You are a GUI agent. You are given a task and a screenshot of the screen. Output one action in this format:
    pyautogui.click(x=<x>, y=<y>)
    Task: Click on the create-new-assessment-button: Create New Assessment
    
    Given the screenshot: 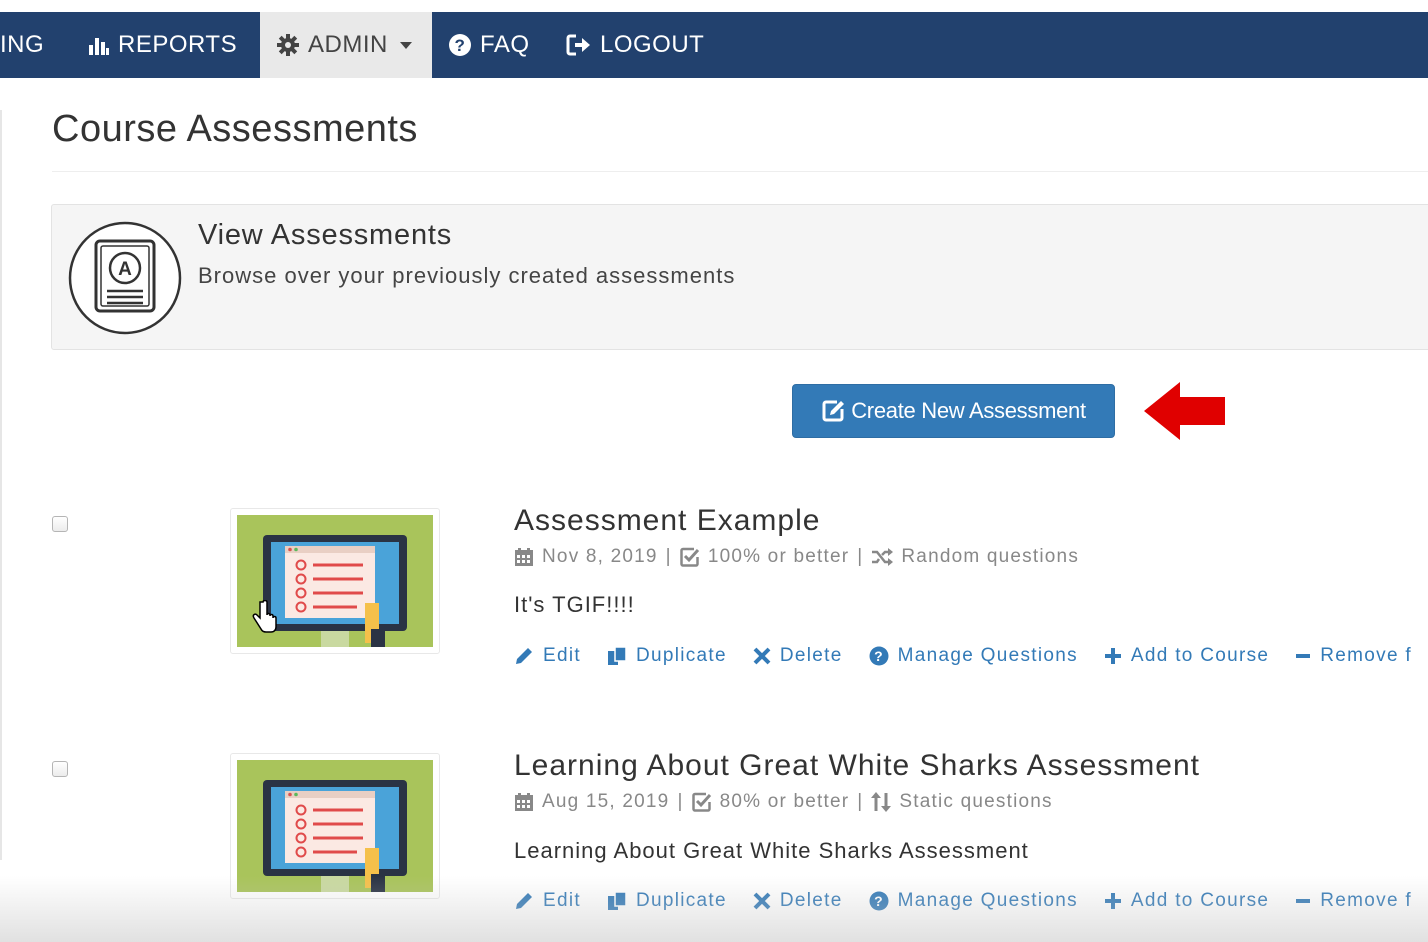 What is the action you would take?
    pyautogui.click(x=953, y=411)
    